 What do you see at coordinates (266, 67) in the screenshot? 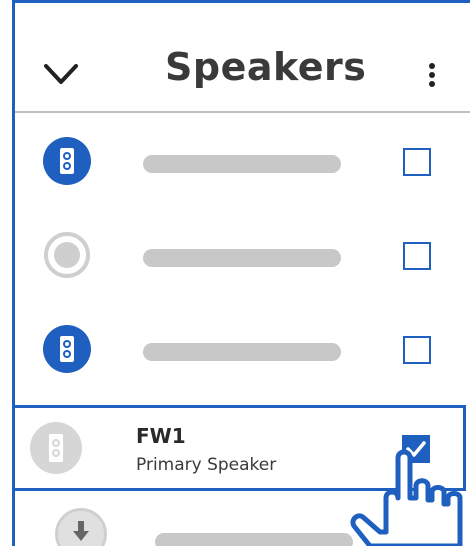
I see `page-title: Speakers` at bounding box center [266, 67].